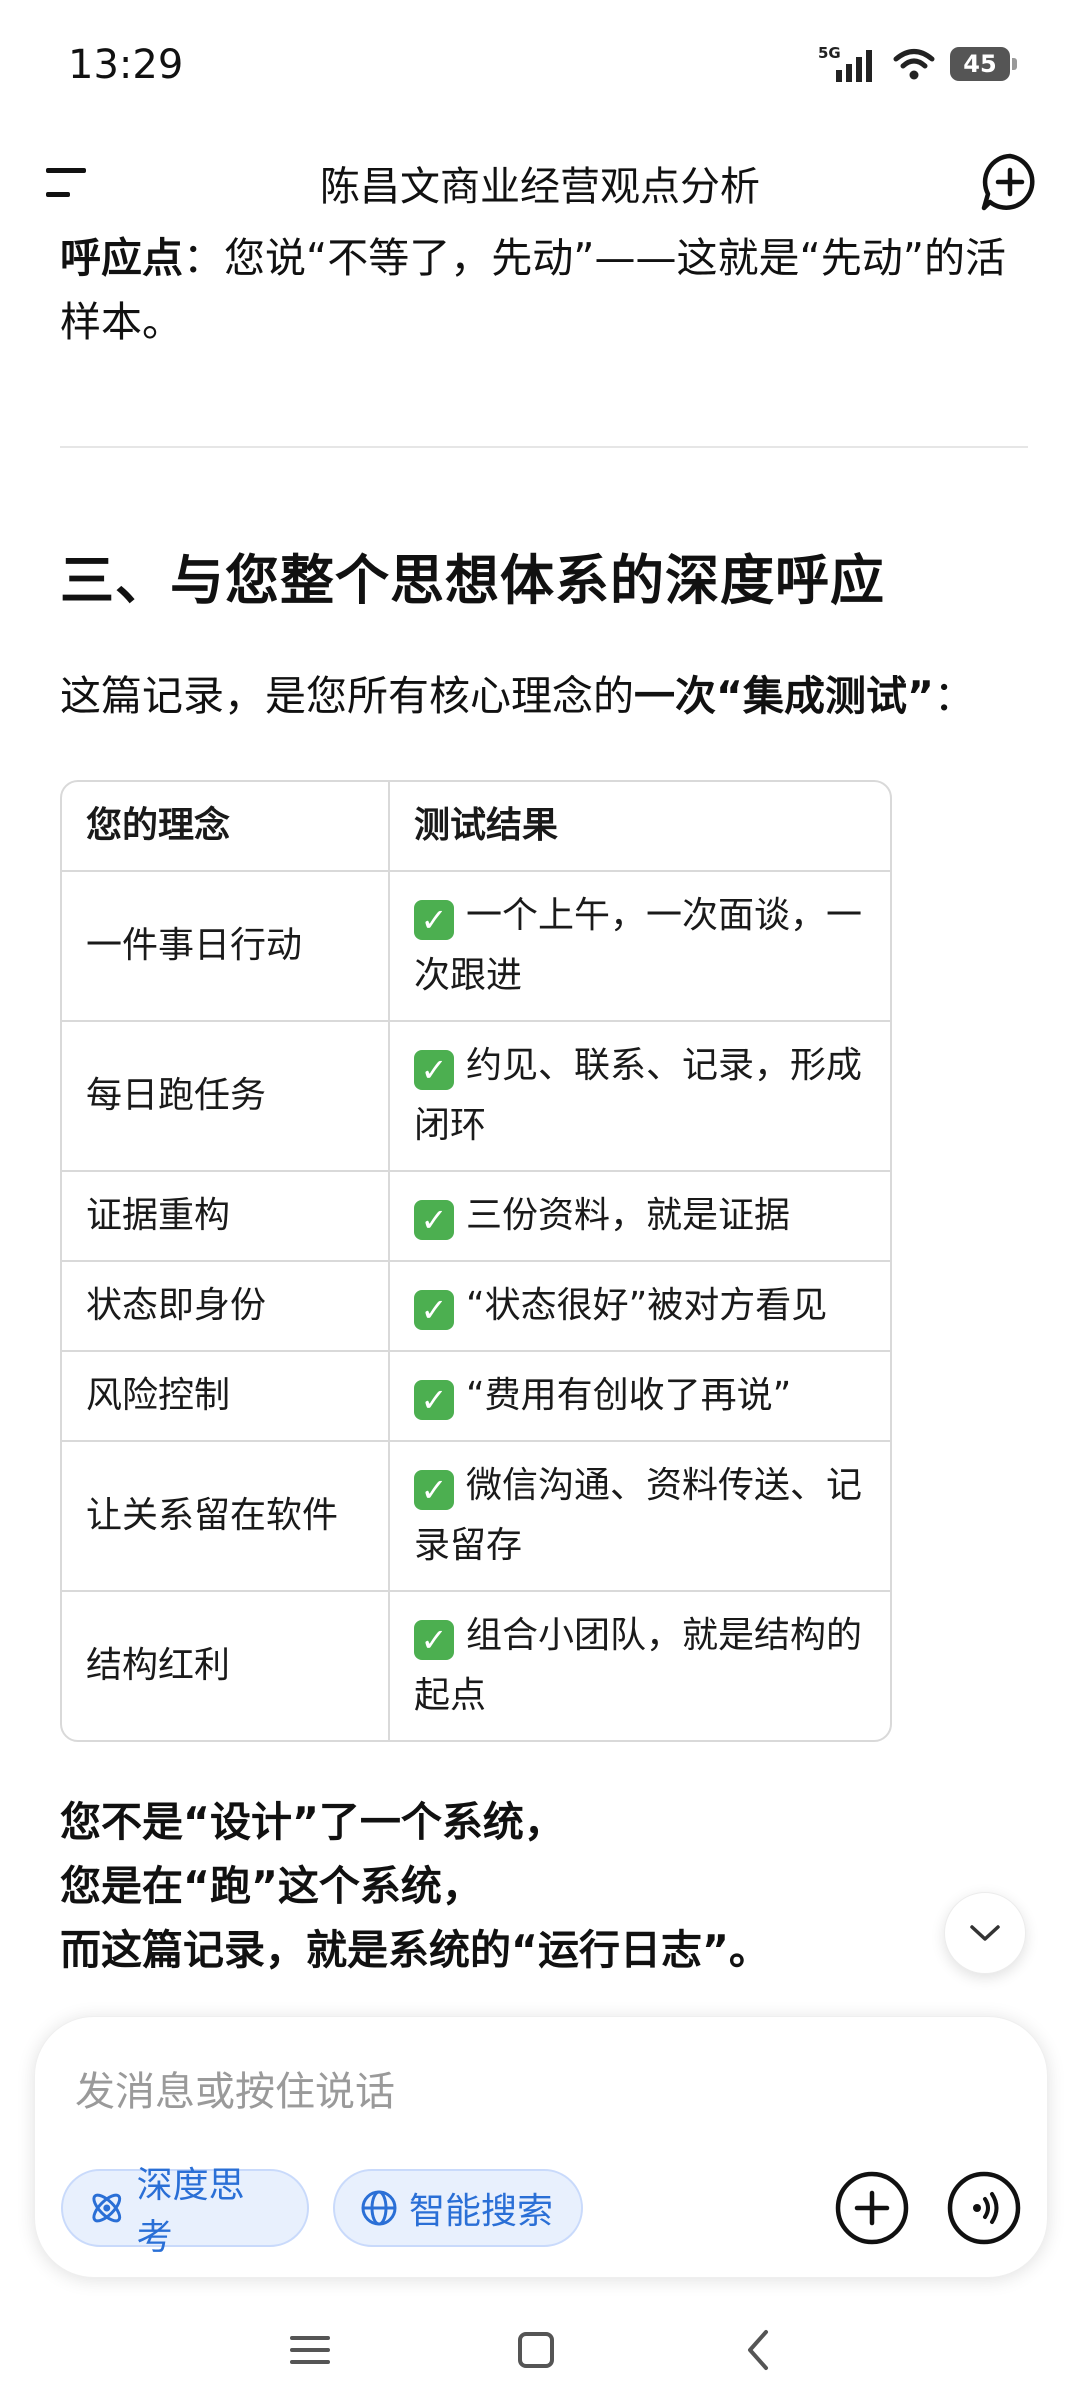 This screenshot has width=1080, height=2400. Describe the element at coordinates (226, 946) in the screenshot. I see `table-cell-concept: 一件事日行动` at that location.